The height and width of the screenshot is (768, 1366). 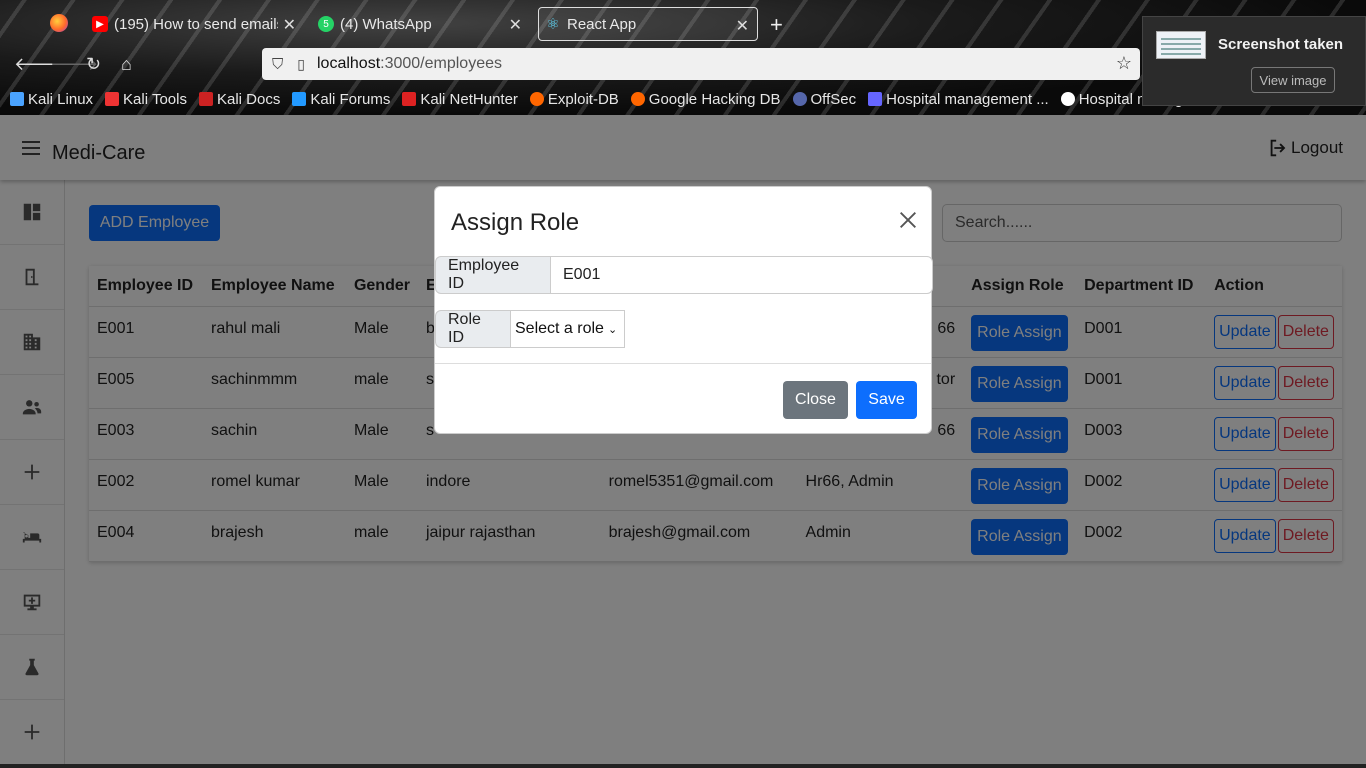 I want to click on react-icon: ⚛, so click(x=553, y=24).